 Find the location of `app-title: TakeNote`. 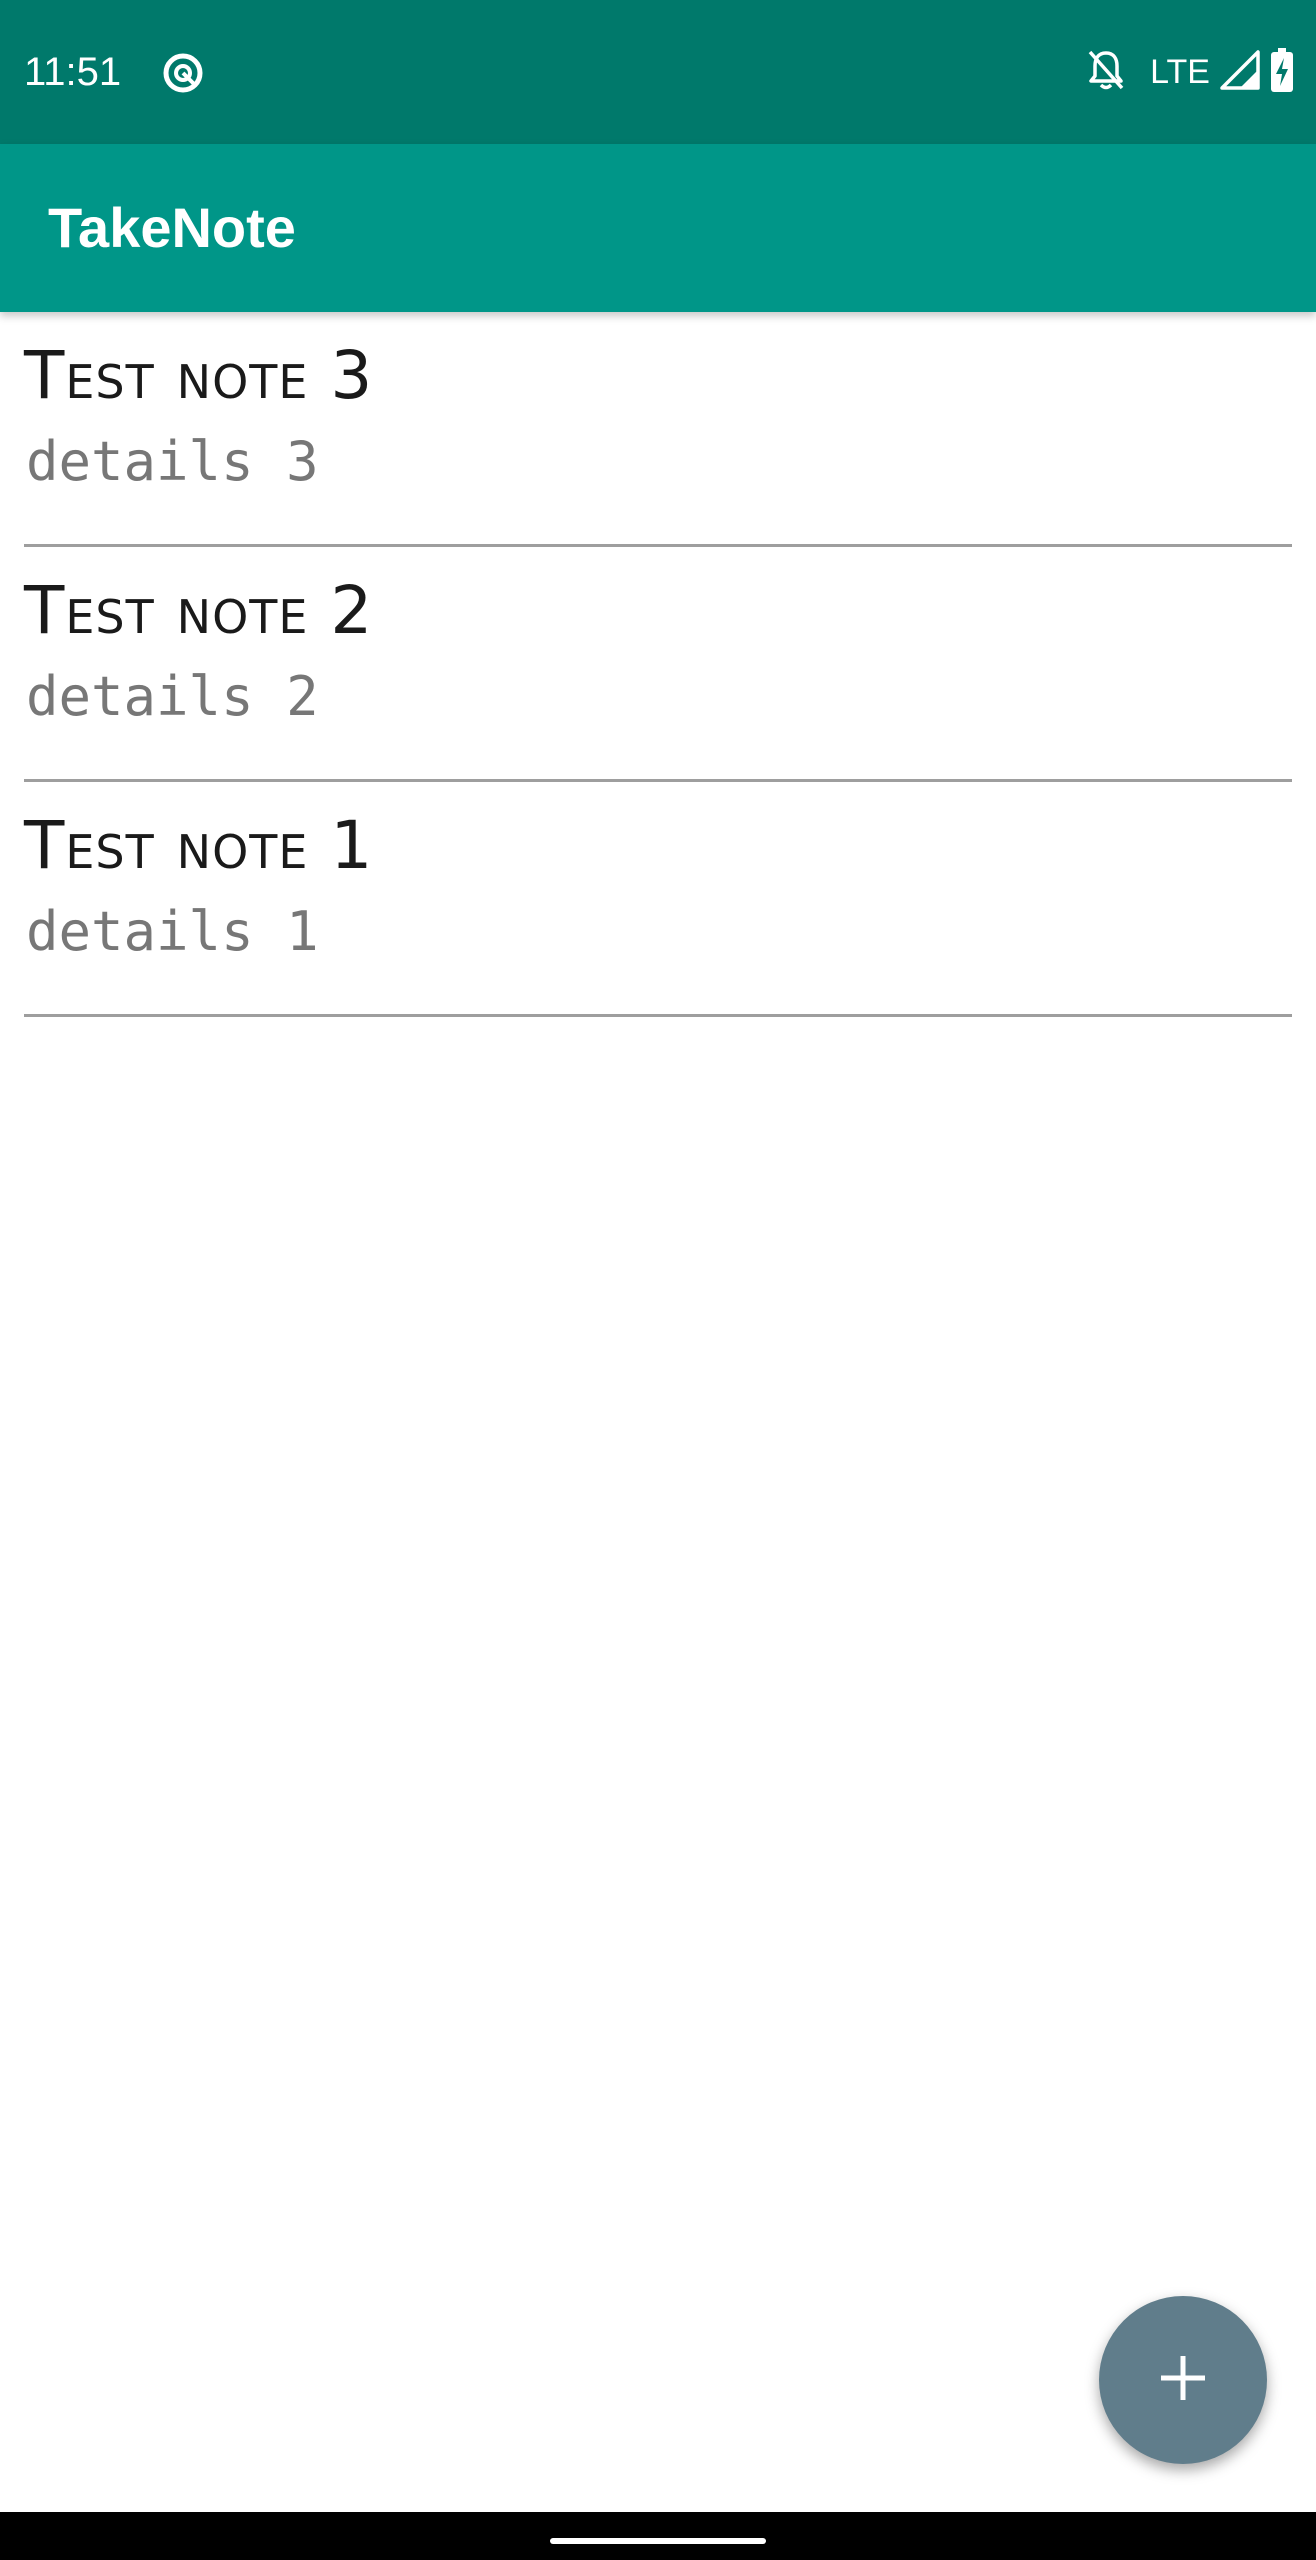

app-title: TakeNote is located at coordinates (172, 227).